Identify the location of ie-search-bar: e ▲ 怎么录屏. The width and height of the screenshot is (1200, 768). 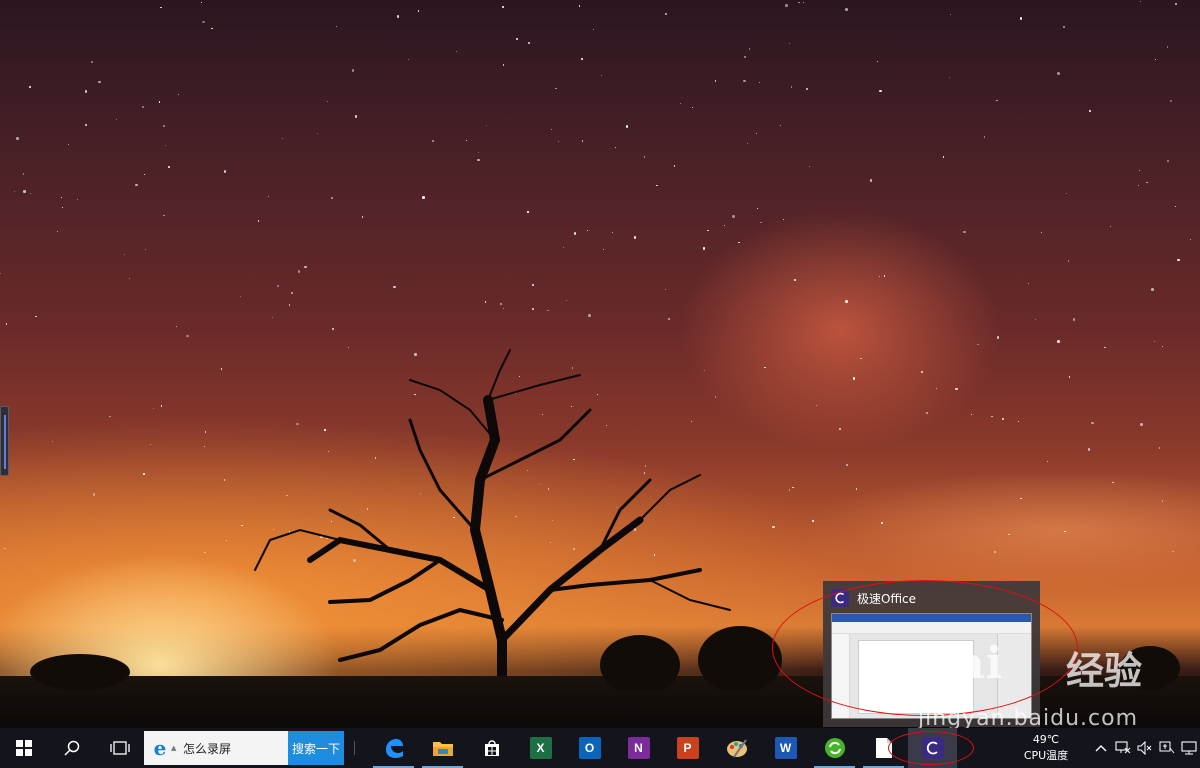
(216, 748).